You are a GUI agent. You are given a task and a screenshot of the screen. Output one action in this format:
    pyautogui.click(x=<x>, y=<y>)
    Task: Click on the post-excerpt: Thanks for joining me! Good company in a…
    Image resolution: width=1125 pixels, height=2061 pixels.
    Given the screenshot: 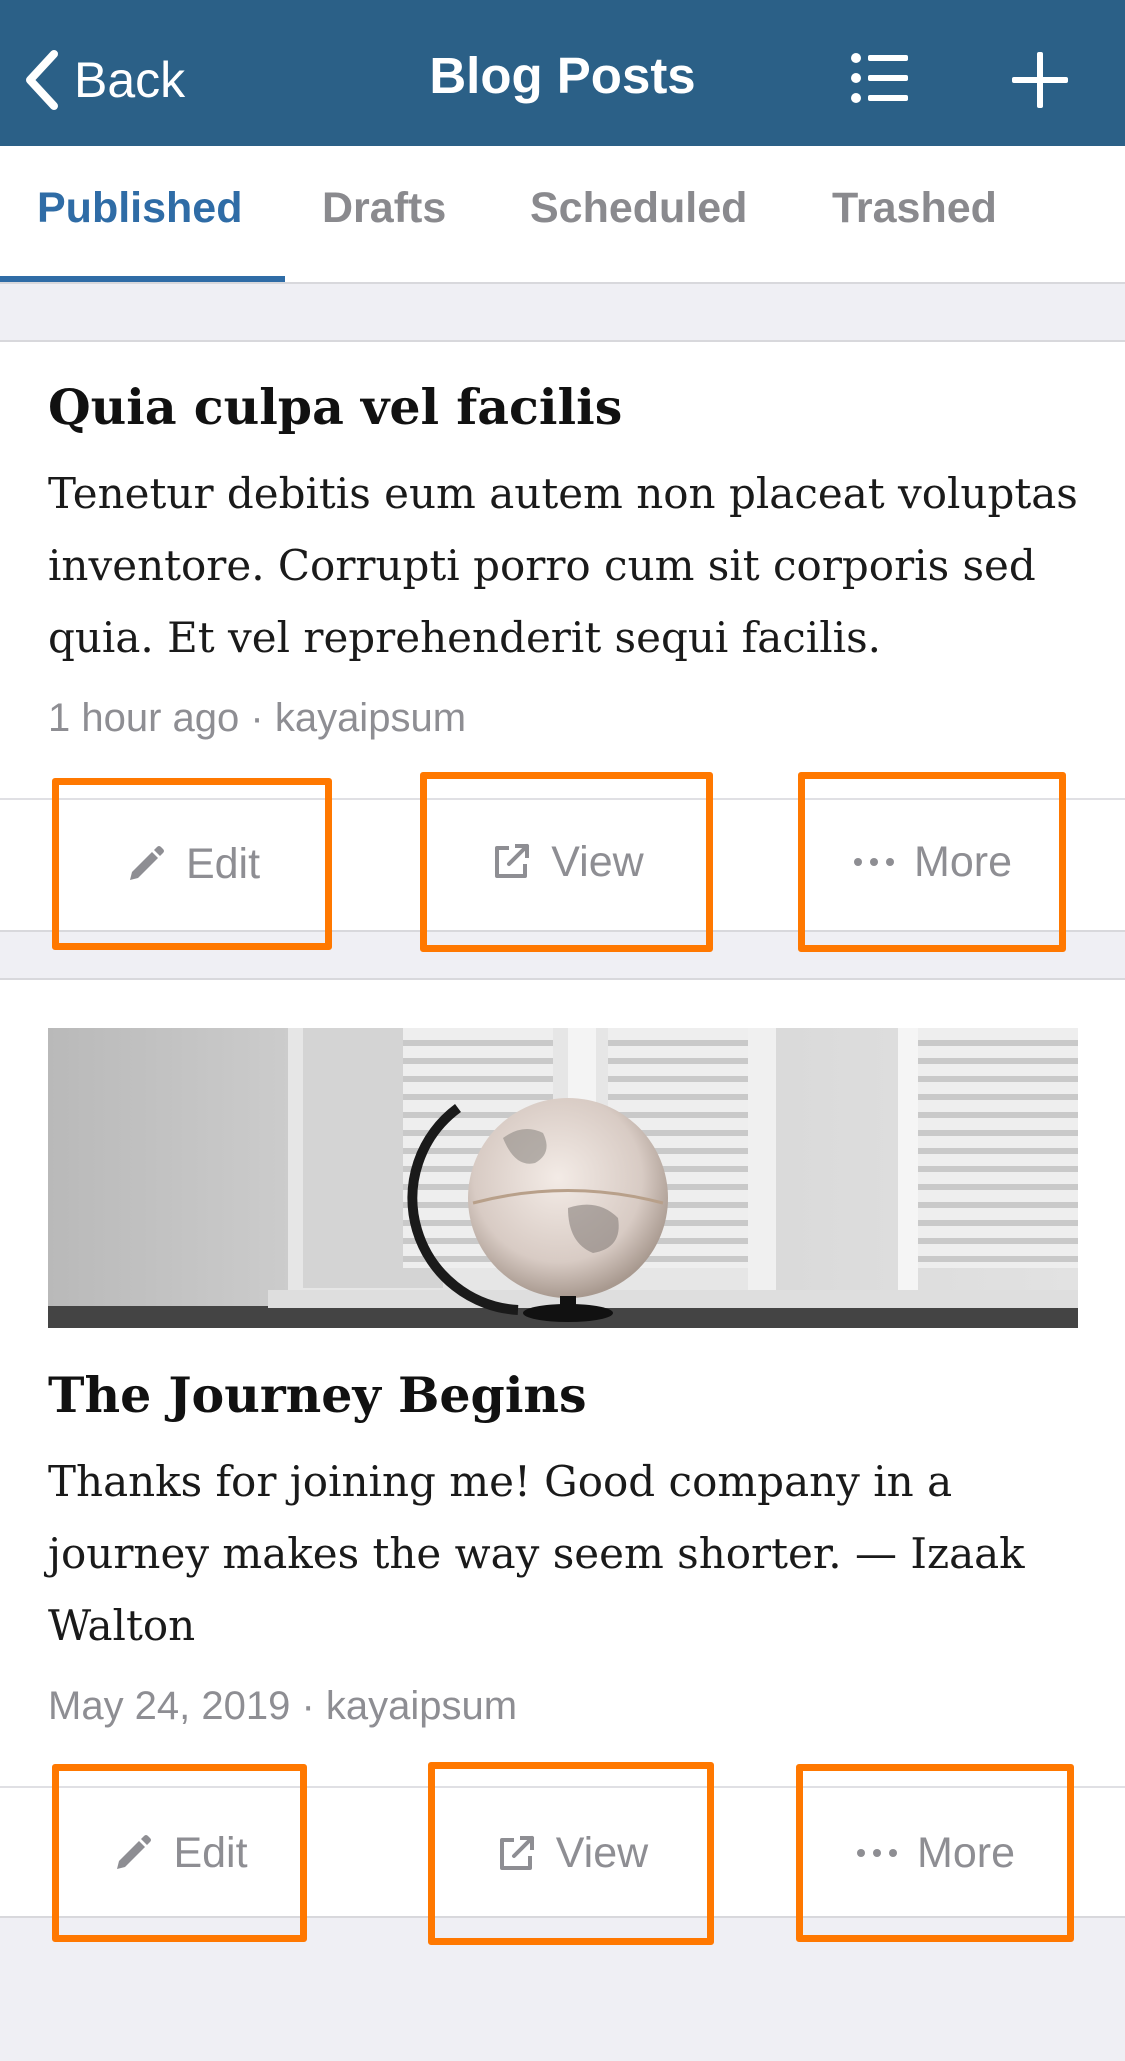 What is the action you would take?
    pyautogui.click(x=536, y=1553)
    